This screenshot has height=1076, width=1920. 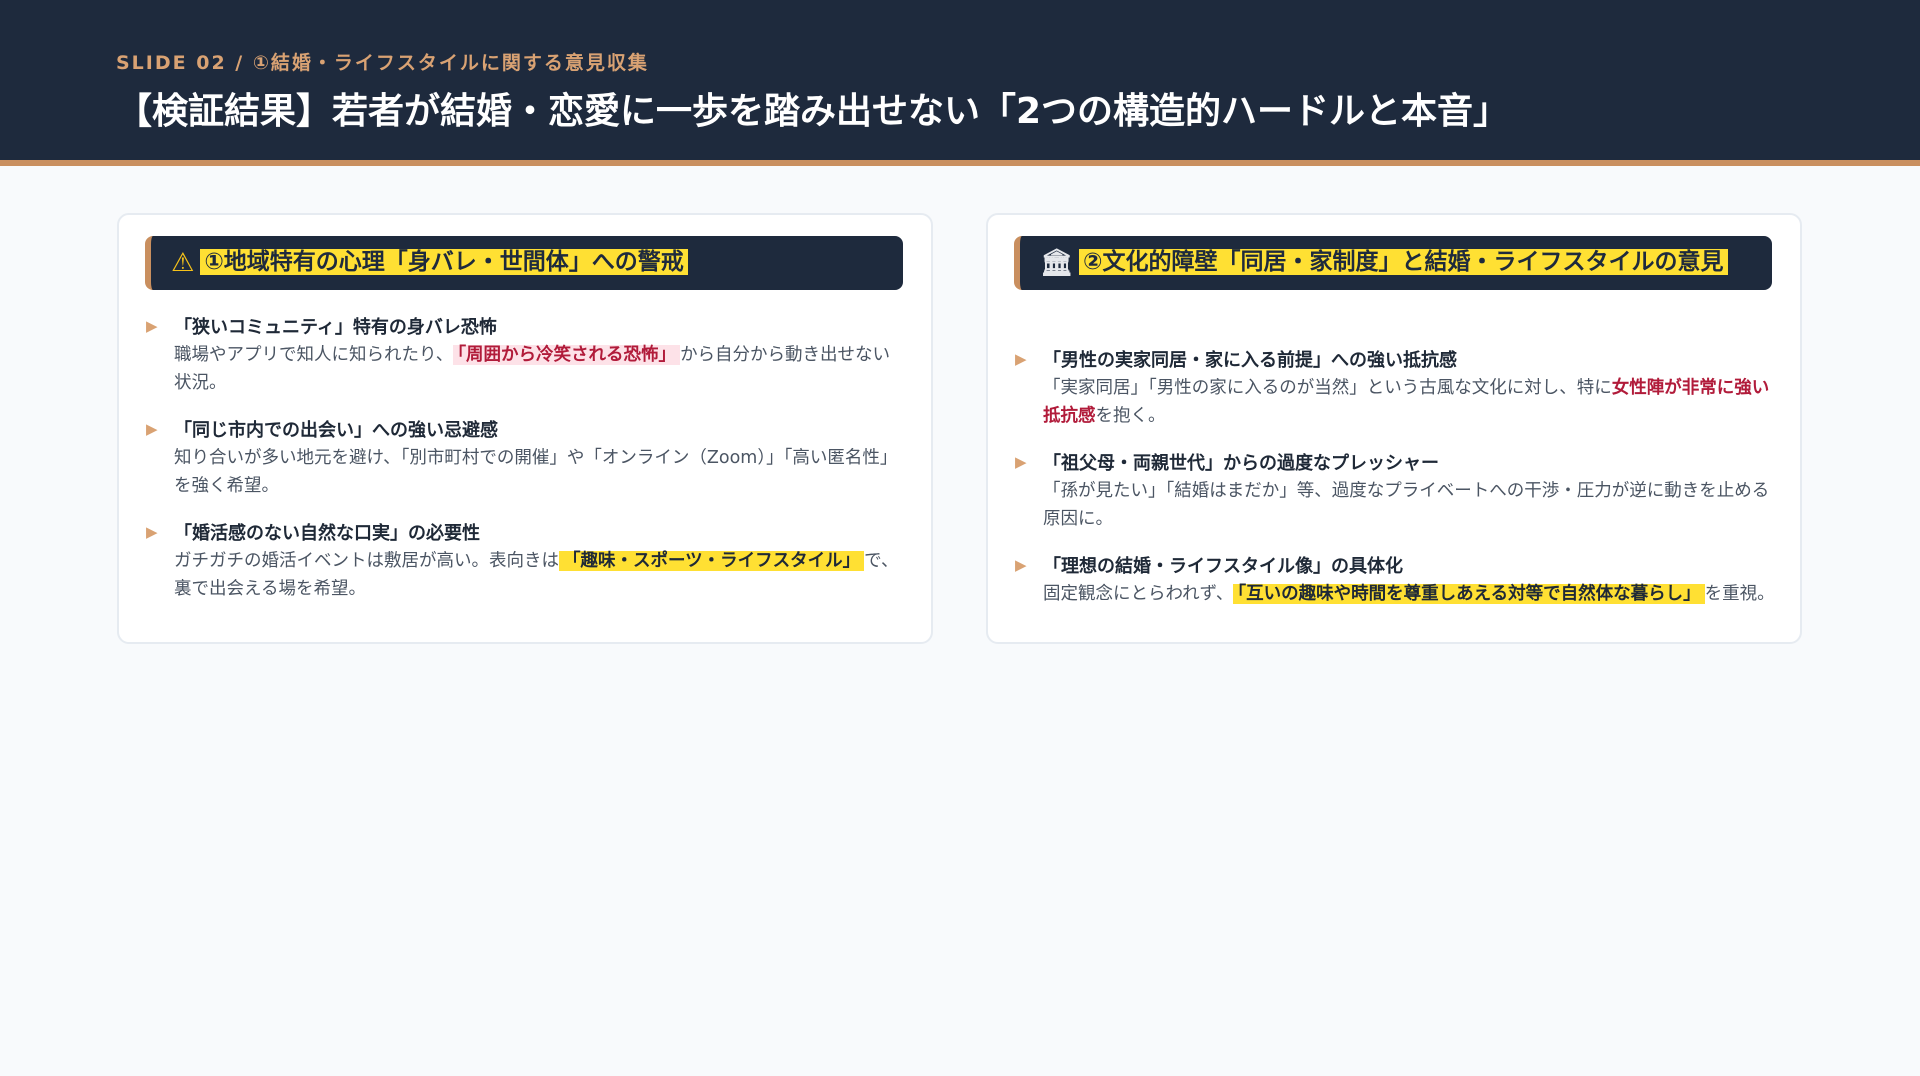 I want to click on highlight-text: 「周囲から冷笑される恐怖」, so click(x=567, y=355).